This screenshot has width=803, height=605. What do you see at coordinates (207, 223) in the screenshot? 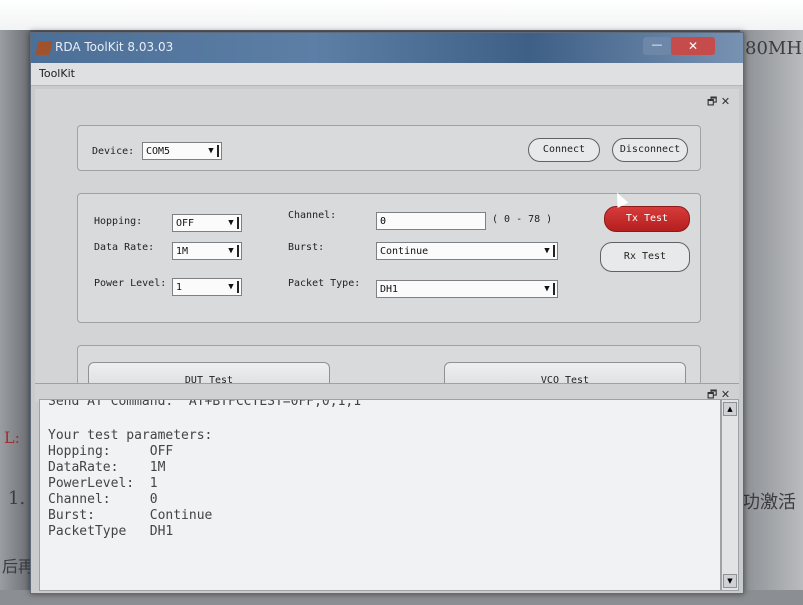
I see `hopping-select: OFF ▼` at bounding box center [207, 223].